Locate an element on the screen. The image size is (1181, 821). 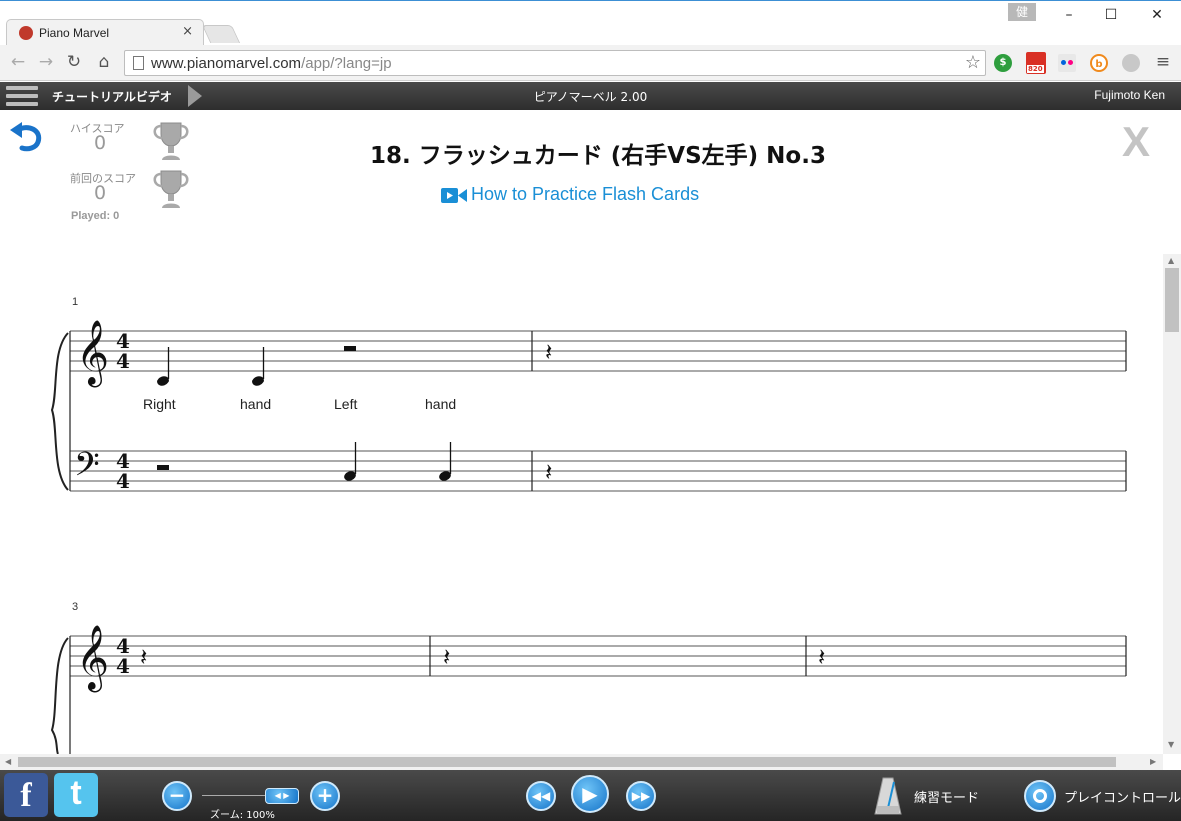
app-title: ピアノマーベル 2.00 is located at coordinates (590, 97).